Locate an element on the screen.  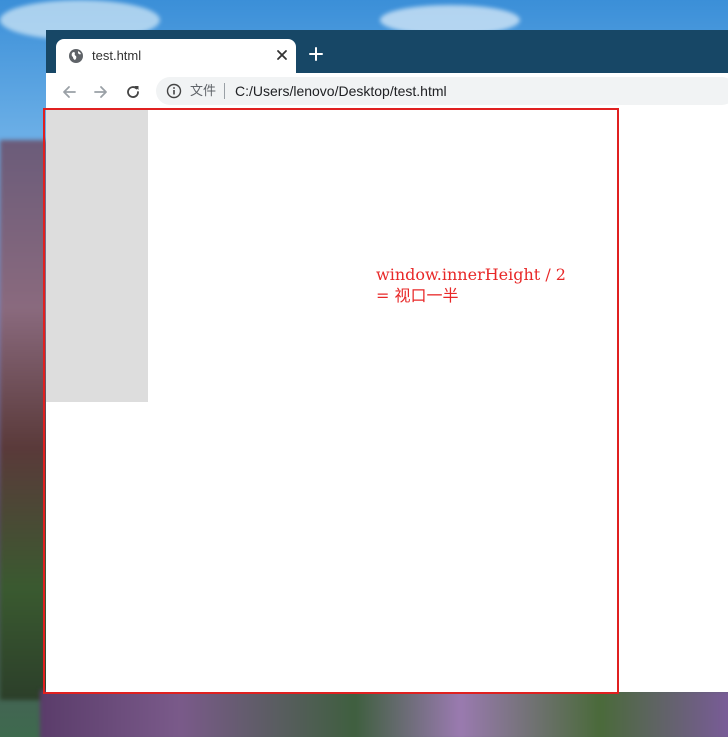
address-divider is located at coordinates (224, 91).